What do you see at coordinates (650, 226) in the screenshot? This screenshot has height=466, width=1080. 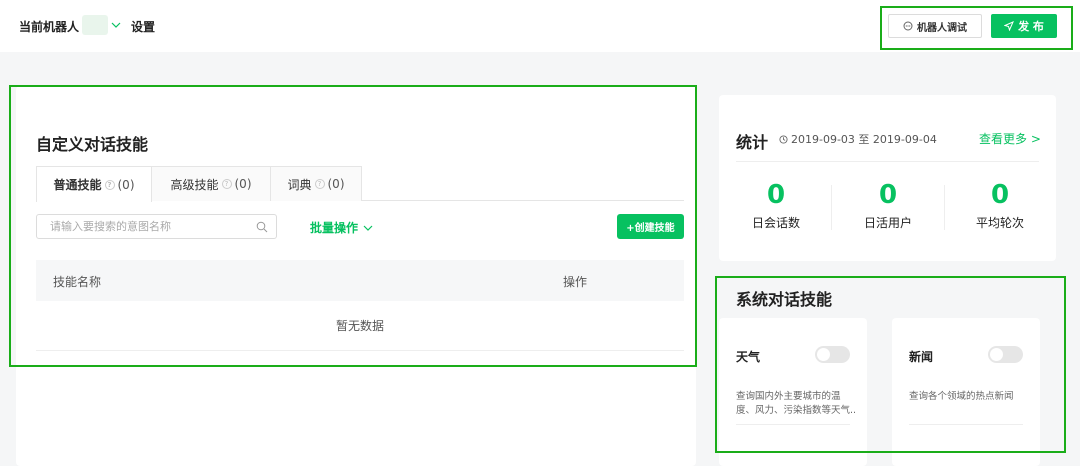 I see `create-skill-button: +创建技能` at bounding box center [650, 226].